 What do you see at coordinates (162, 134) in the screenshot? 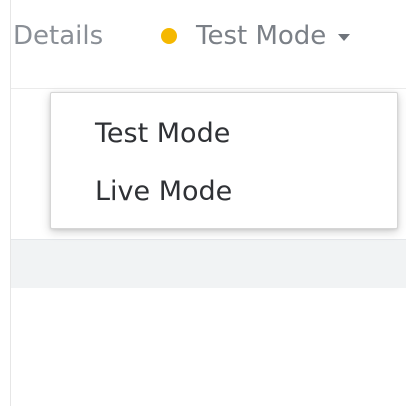
I see `menu-item-test-mode: Test Mode` at bounding box center [162, 134].